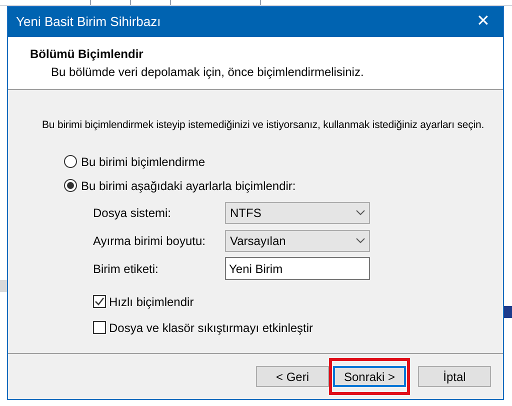 The width and height of the screenshot is (512, 406). I want to click on checkbox-label: Dosya ve klasör sıkıştırmayı etkinleştir, so click(211, 328).